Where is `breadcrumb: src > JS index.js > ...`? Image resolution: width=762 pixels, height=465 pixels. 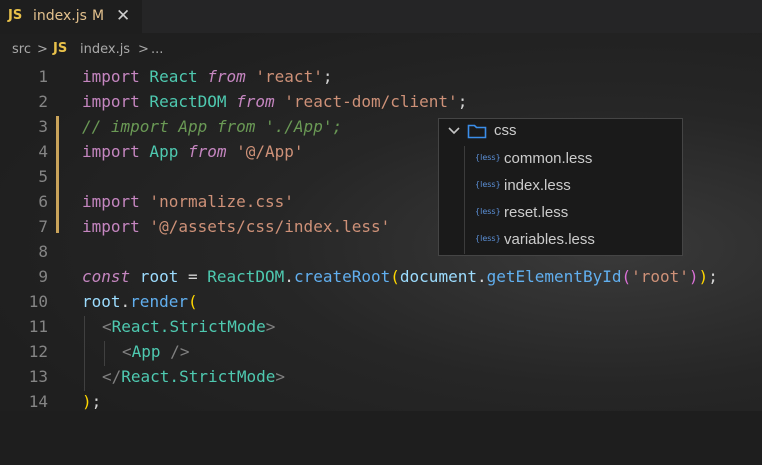
breadcrumb: src > JS index.js > ... is located at coordinates (381, 50).